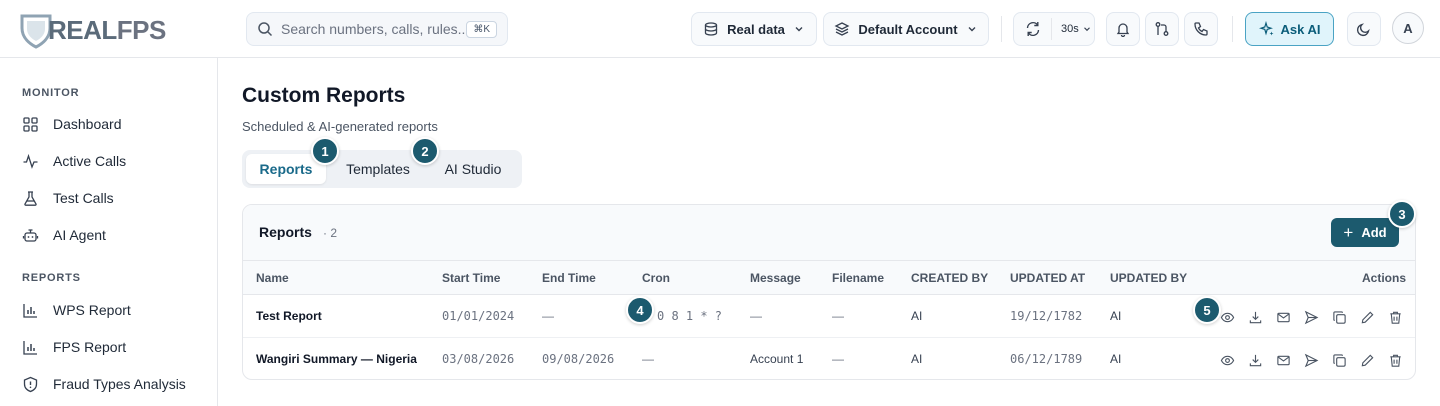 This screenshot has width=1440, height=406. I want to click on sidebar-item-test-calls: Test Calls, so click(68, 198).